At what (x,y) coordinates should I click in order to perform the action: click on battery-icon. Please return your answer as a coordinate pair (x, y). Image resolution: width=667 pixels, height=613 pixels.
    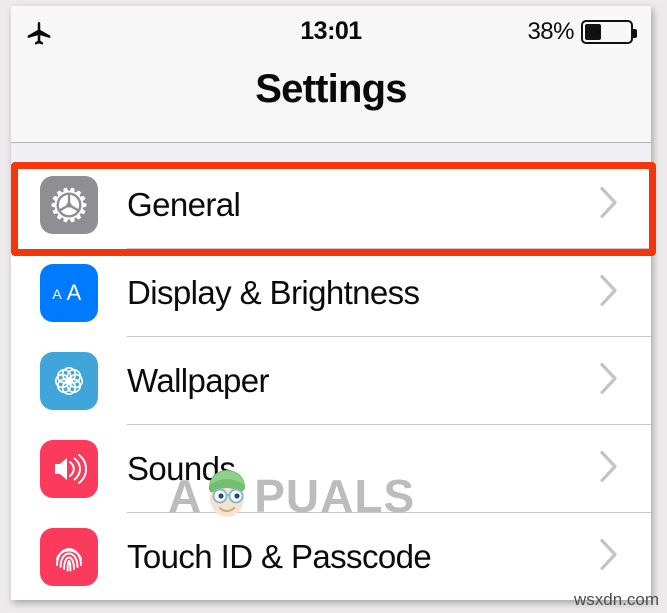
    Looking at the image, I should click on (609, 32).